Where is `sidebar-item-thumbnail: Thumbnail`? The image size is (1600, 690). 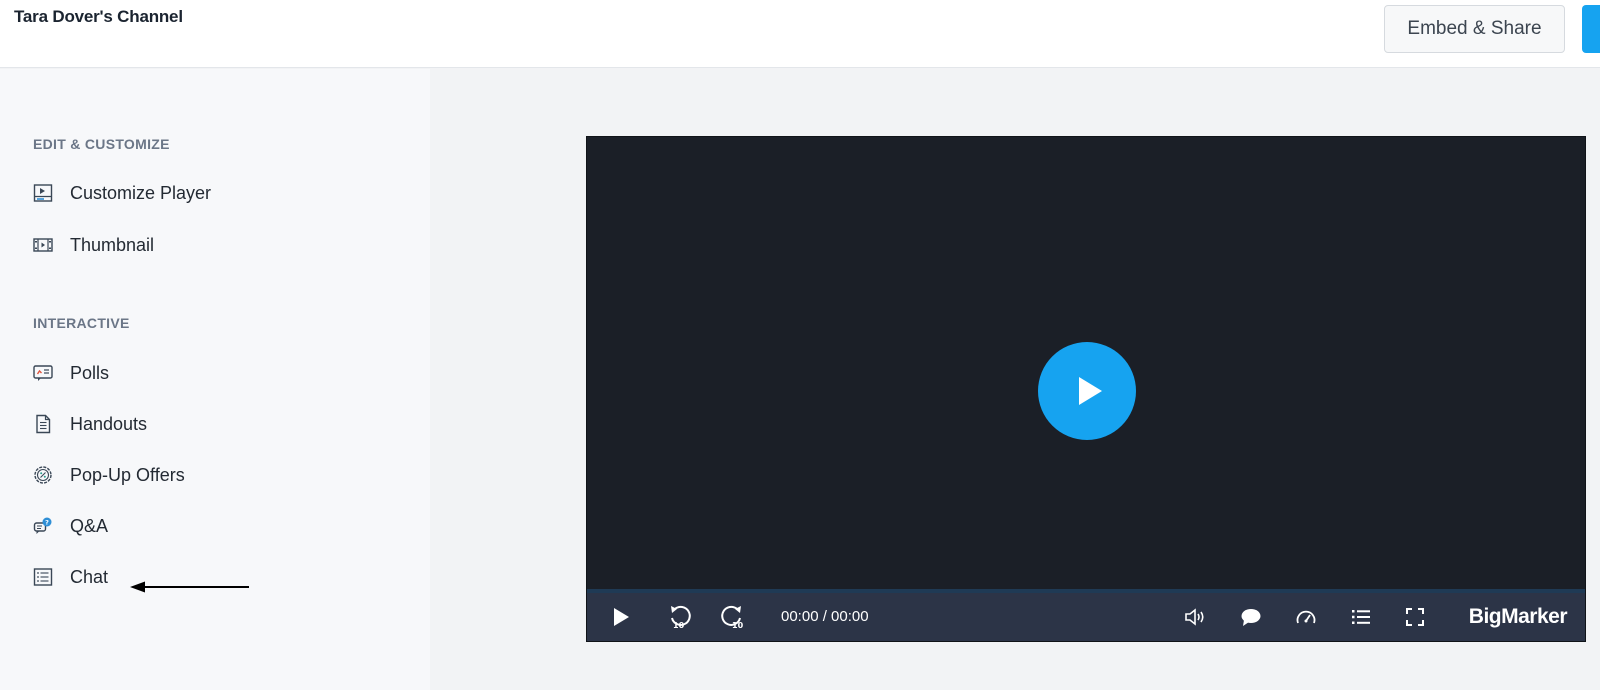
sidebar-item-thumbnail: Thumbnail is located at coordinates (93, 245).